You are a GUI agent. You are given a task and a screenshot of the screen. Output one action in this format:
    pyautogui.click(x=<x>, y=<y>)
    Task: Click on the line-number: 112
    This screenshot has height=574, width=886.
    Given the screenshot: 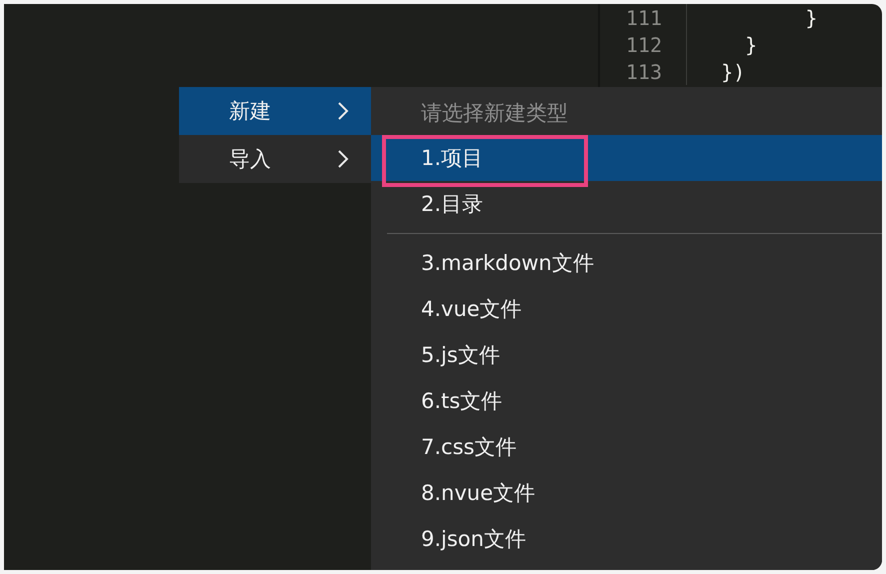 What is the action you would take?
    pyautogui.click(x=643, y=44)
    